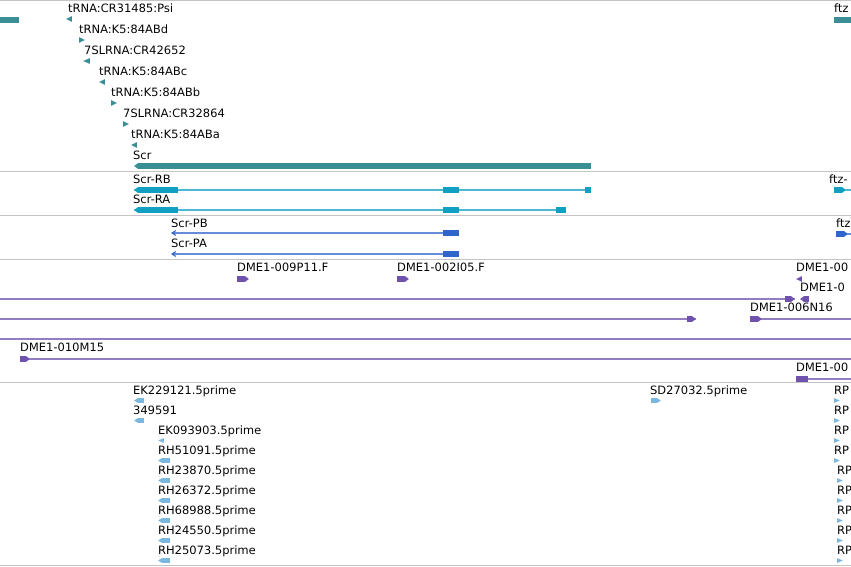 Image resolution: width=851 pixels, height=567 pixels. What do you see at coordinates (174, 113) in the screenshot?
I see `feature-label: 7SLRNA:CR32864` at bounding box center [174, 113].